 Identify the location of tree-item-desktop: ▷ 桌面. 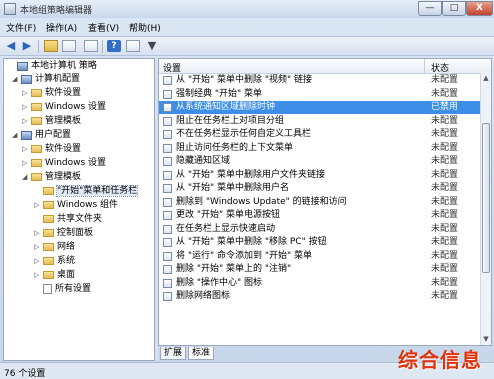
(54, 275).